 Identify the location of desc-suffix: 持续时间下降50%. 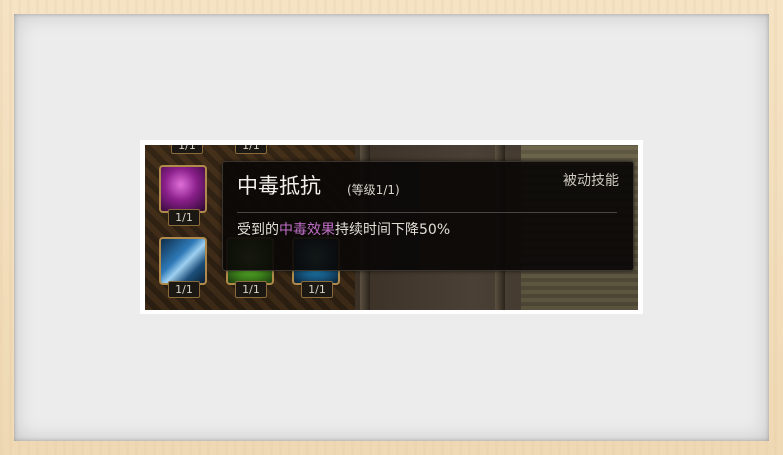
(393, 230).